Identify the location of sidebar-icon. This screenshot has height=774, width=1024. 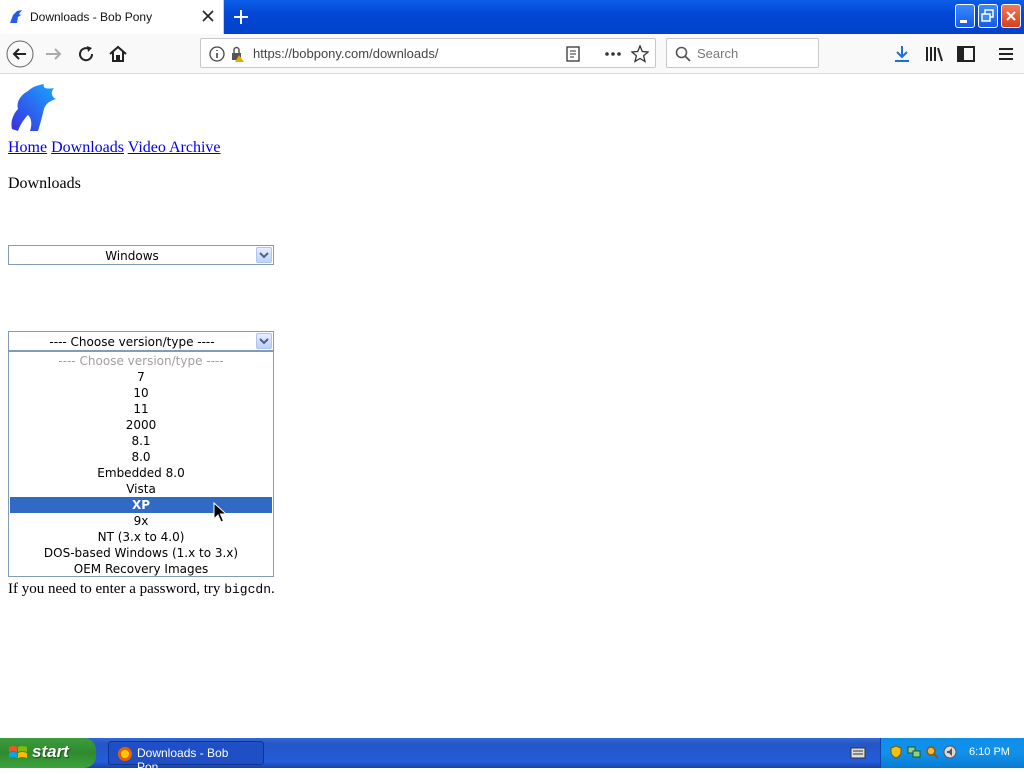
(966, 54).